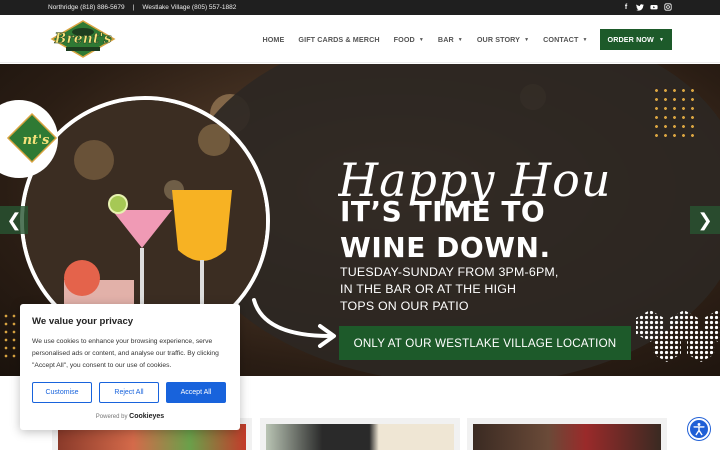 The height and width of the screenshot is (450, 720). I want to click on order-now-label: ORDER NOW, so click(630, 39).